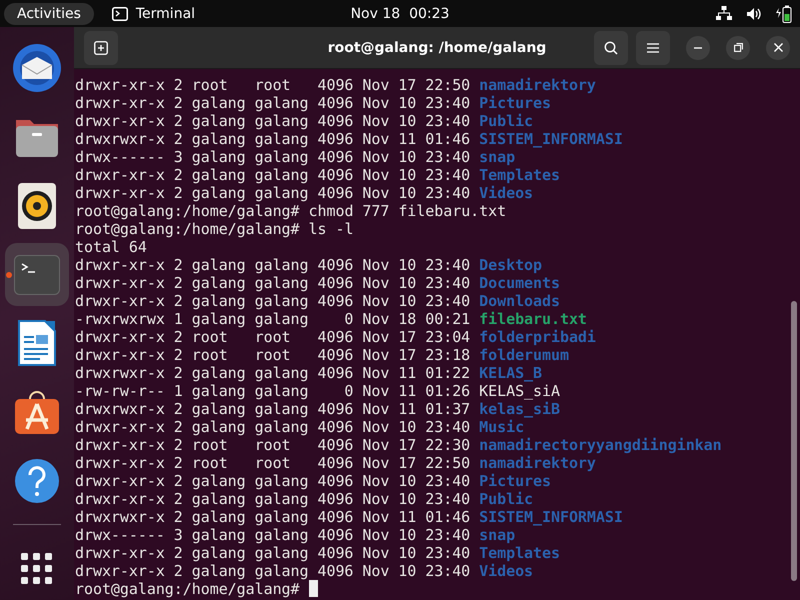 The width and height of the screenshot is (800, 600). Describe the element at coordinates (519, 409) in the screenshot. I see `file-name: kelas_siB` at that location.